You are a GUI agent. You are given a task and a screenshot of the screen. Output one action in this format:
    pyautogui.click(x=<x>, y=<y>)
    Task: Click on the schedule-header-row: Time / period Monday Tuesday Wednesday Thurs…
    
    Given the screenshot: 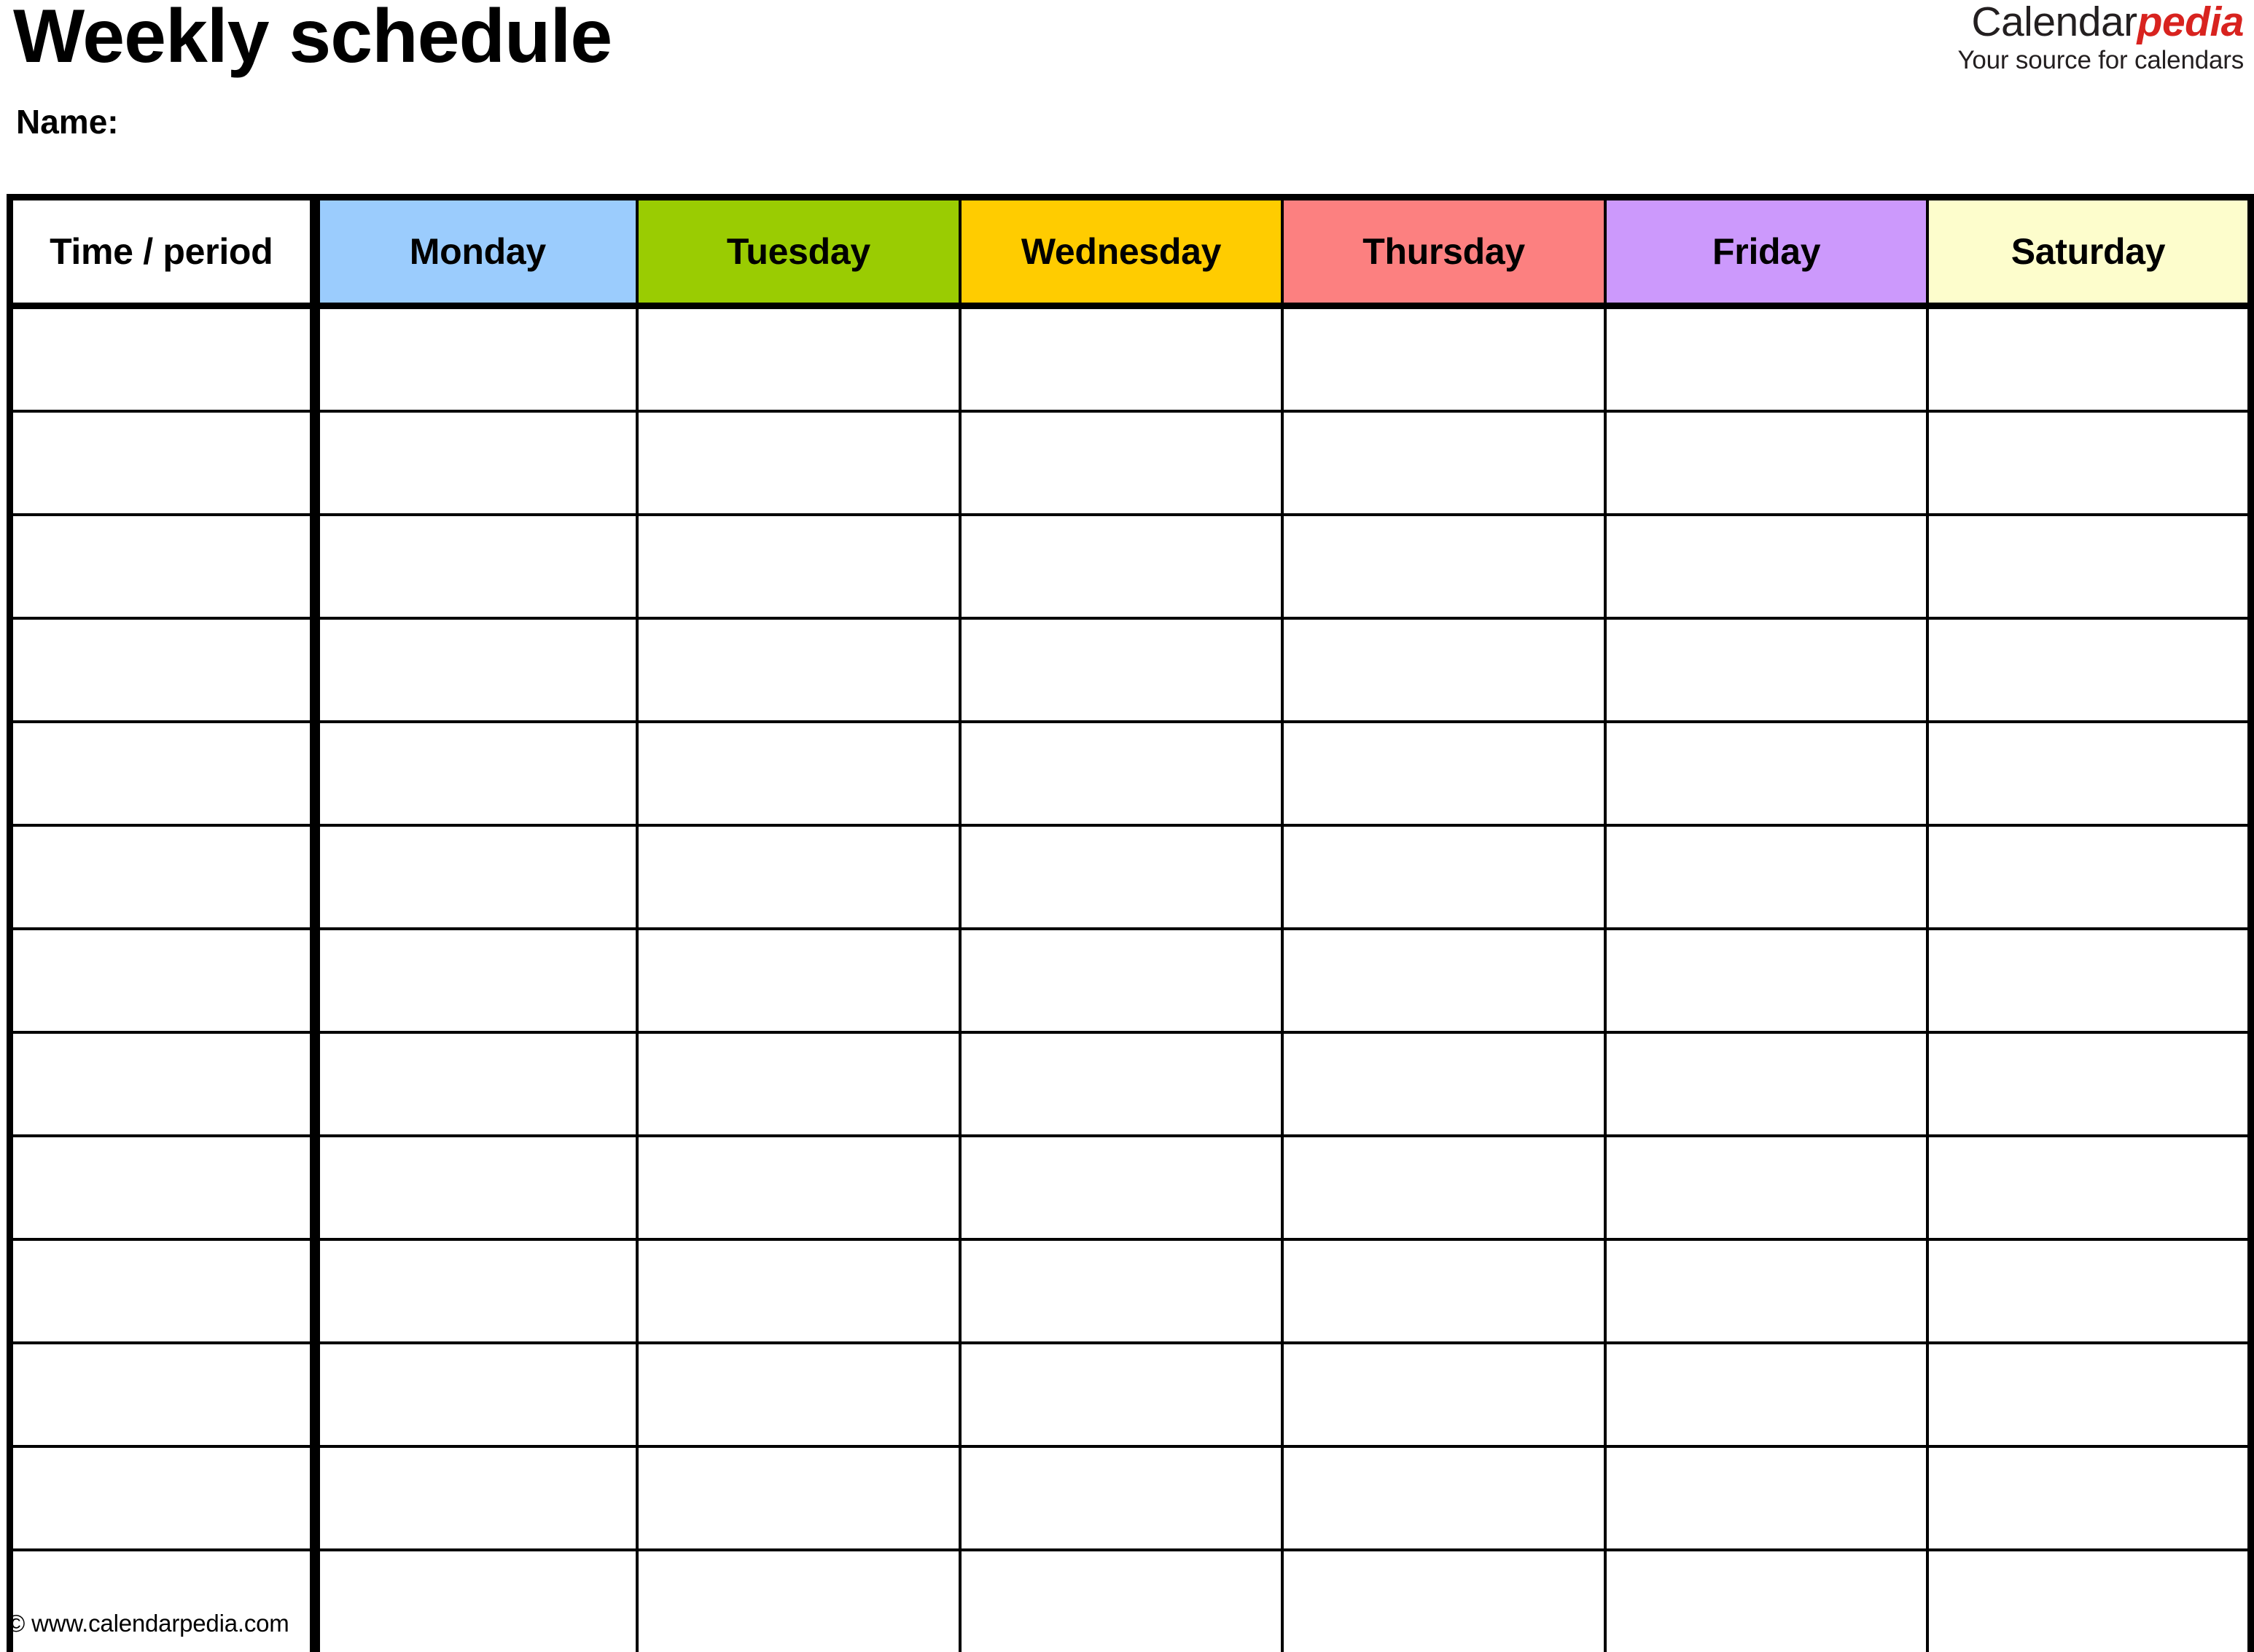 What is the action you would take?
    pyautogui.click(x=1130, y=252)
    